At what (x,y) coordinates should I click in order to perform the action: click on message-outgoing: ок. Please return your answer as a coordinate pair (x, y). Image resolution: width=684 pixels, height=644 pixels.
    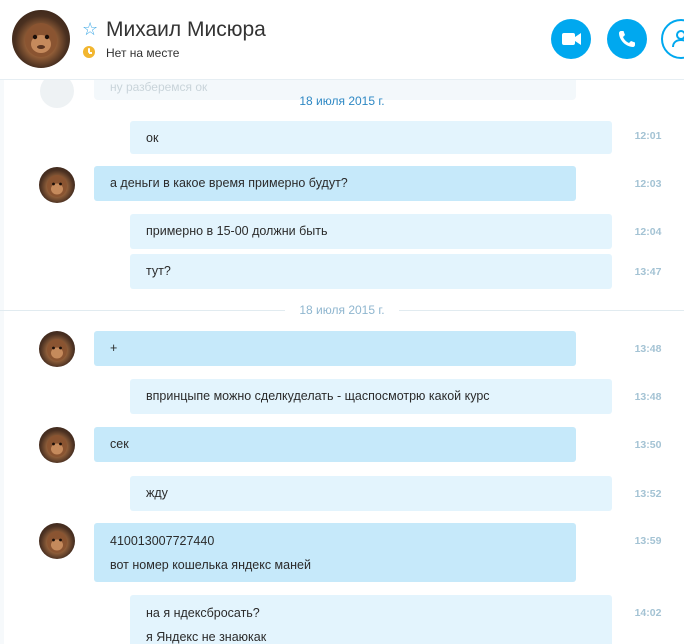
    Looking at the image, I should click on (371, 137).